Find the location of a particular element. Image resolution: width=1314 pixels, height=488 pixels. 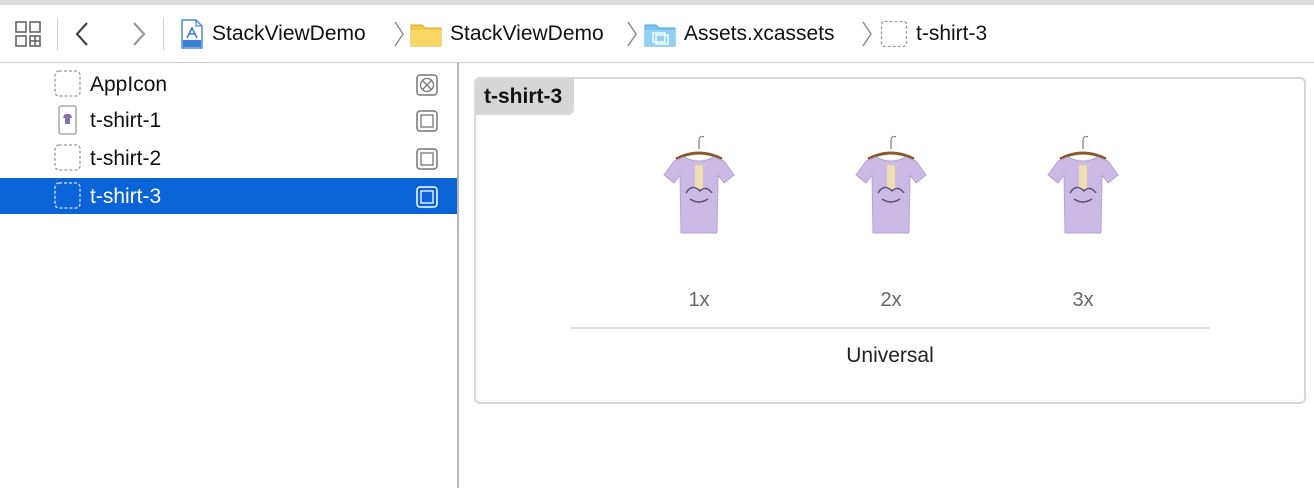

image-well-3x is located at coordinates (1083, 186).